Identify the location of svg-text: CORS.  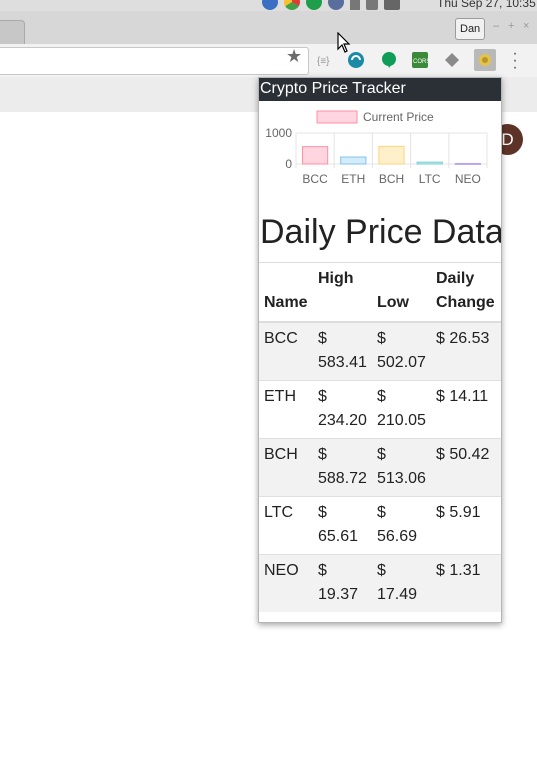
(420, 62).